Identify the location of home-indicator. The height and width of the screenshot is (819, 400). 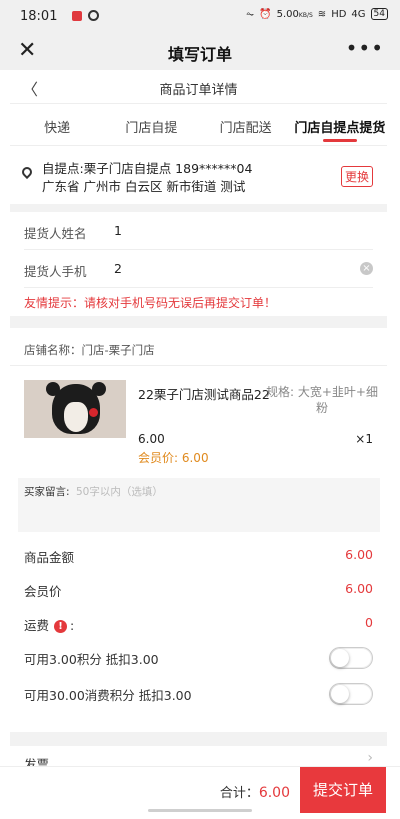
(200, 810).